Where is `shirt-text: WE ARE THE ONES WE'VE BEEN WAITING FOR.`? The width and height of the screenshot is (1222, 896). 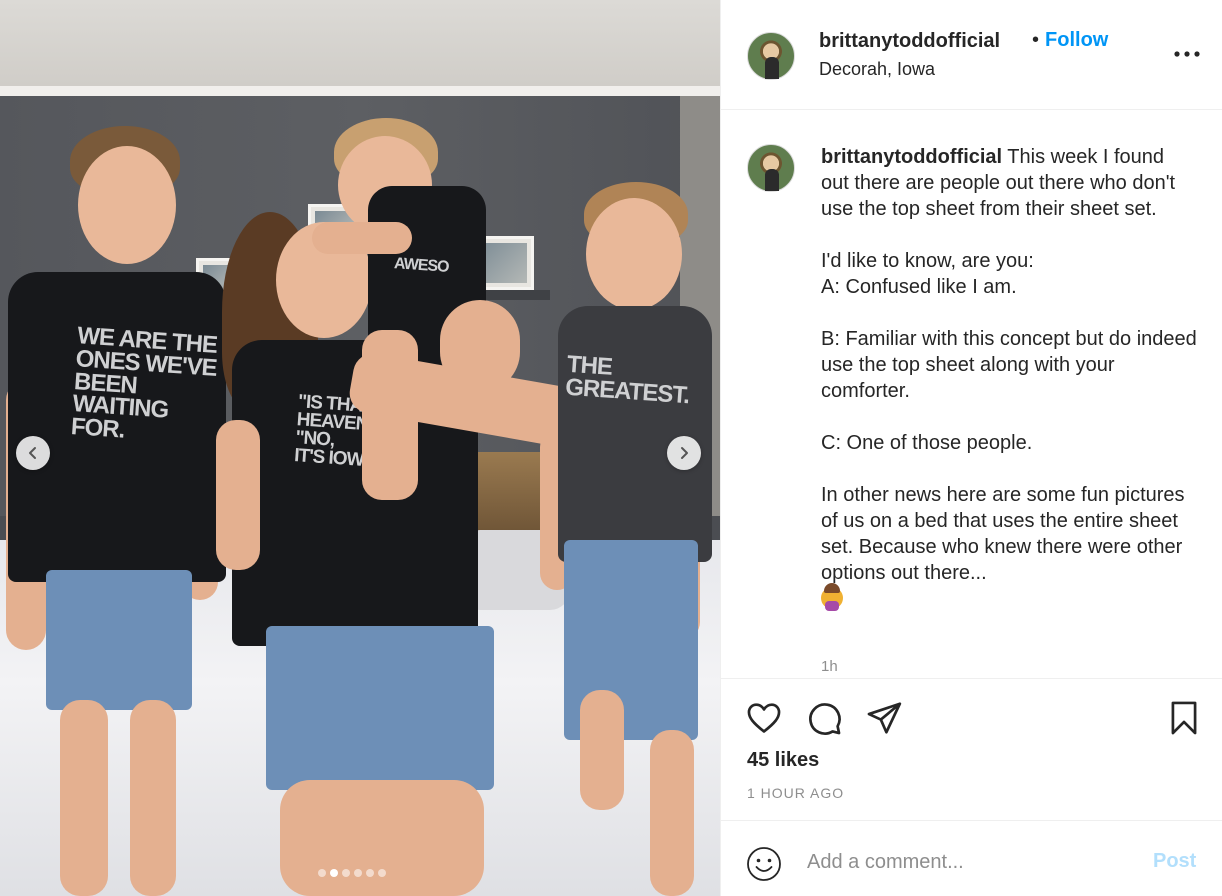
shirt-text: WE ARE THE ONES WE'VE BEEN WAITING FOR. is located at coordinates (144, 383).